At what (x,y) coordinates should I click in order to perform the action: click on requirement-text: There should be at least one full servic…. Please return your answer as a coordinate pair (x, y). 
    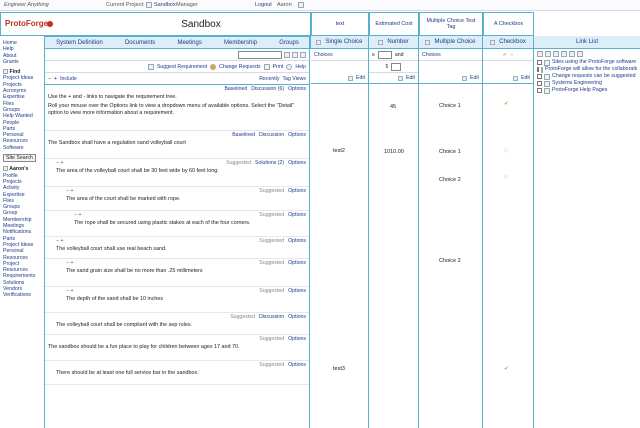
    Looking at the image, I should click on (127, 373).